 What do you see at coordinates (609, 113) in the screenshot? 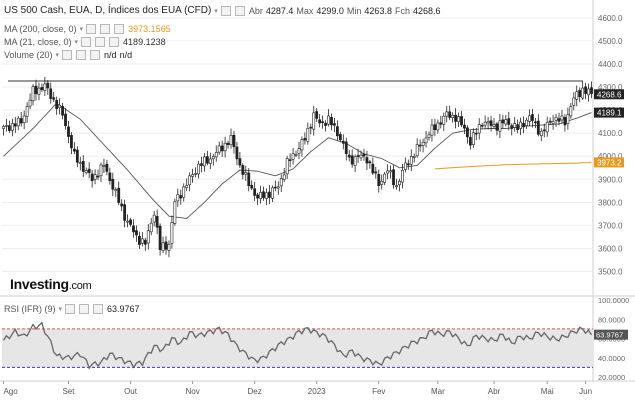
I see `price-badge-label: 4189.1` at bounding box center [609, 113].